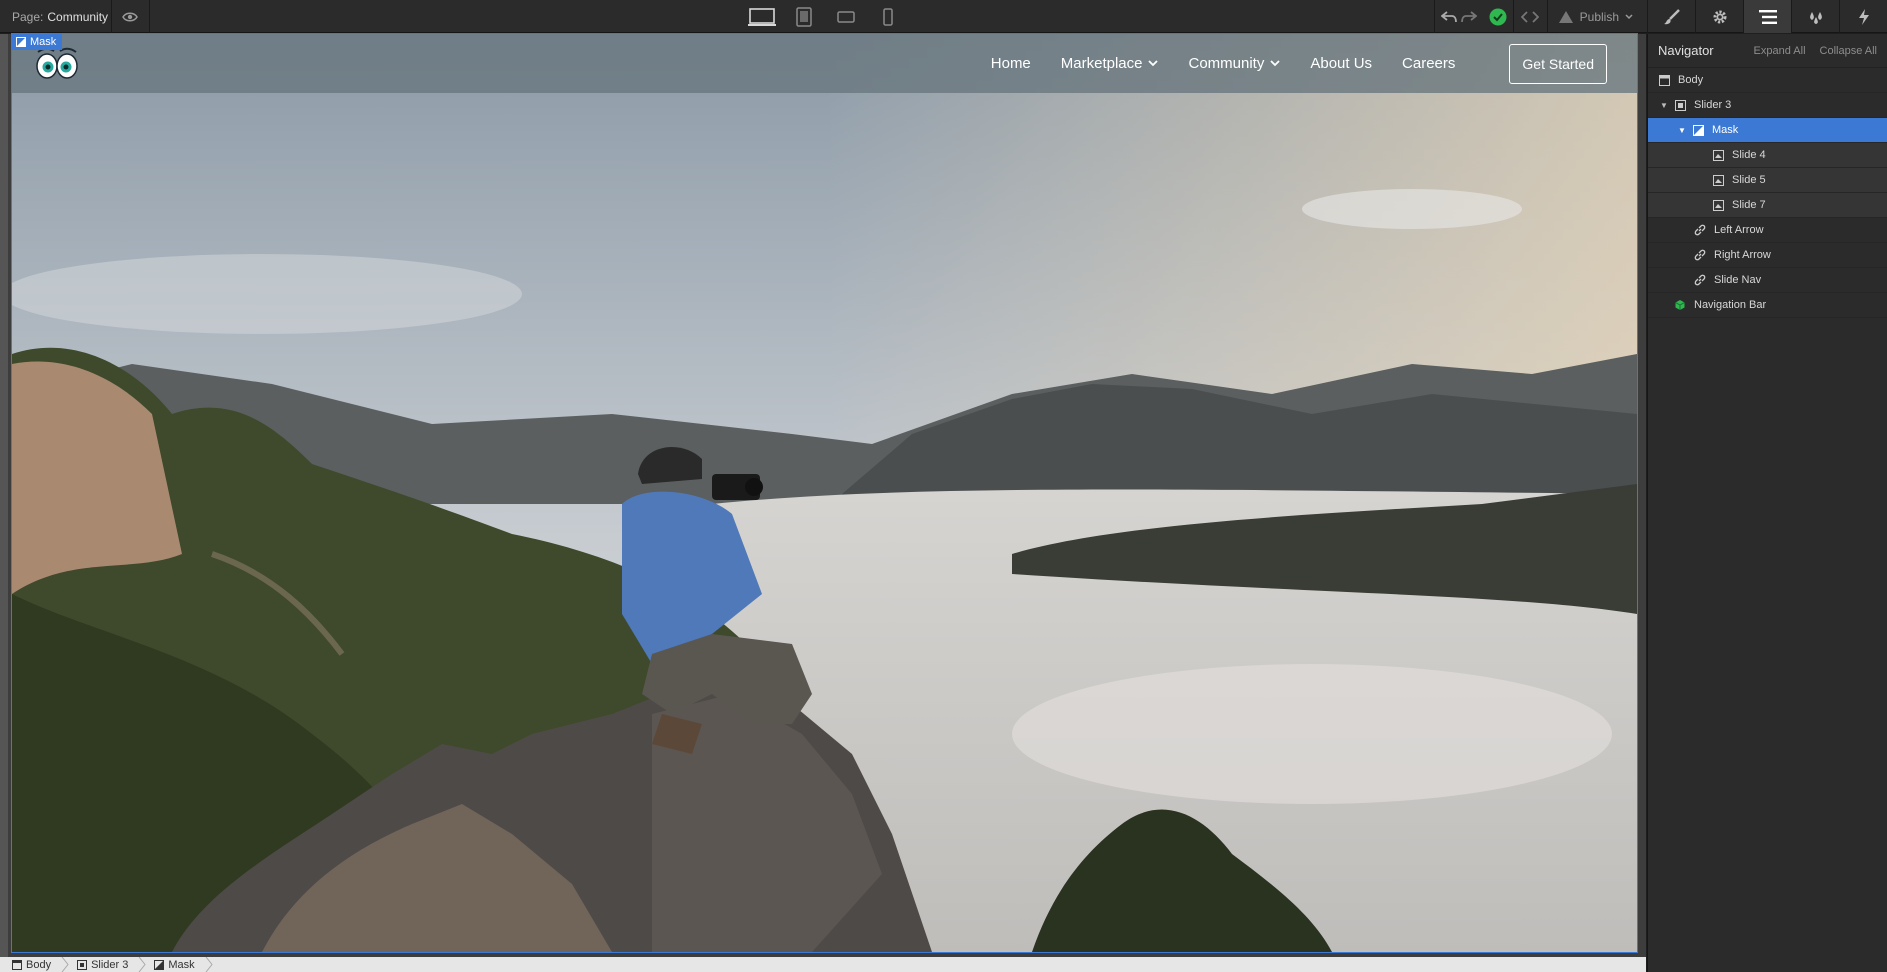 The width and height of the screenshot is (1887, 972). Describe the element at coordinates (943, 16) in the screenshot. I see `designer-toolbar: Page: Community Publish` at that location.